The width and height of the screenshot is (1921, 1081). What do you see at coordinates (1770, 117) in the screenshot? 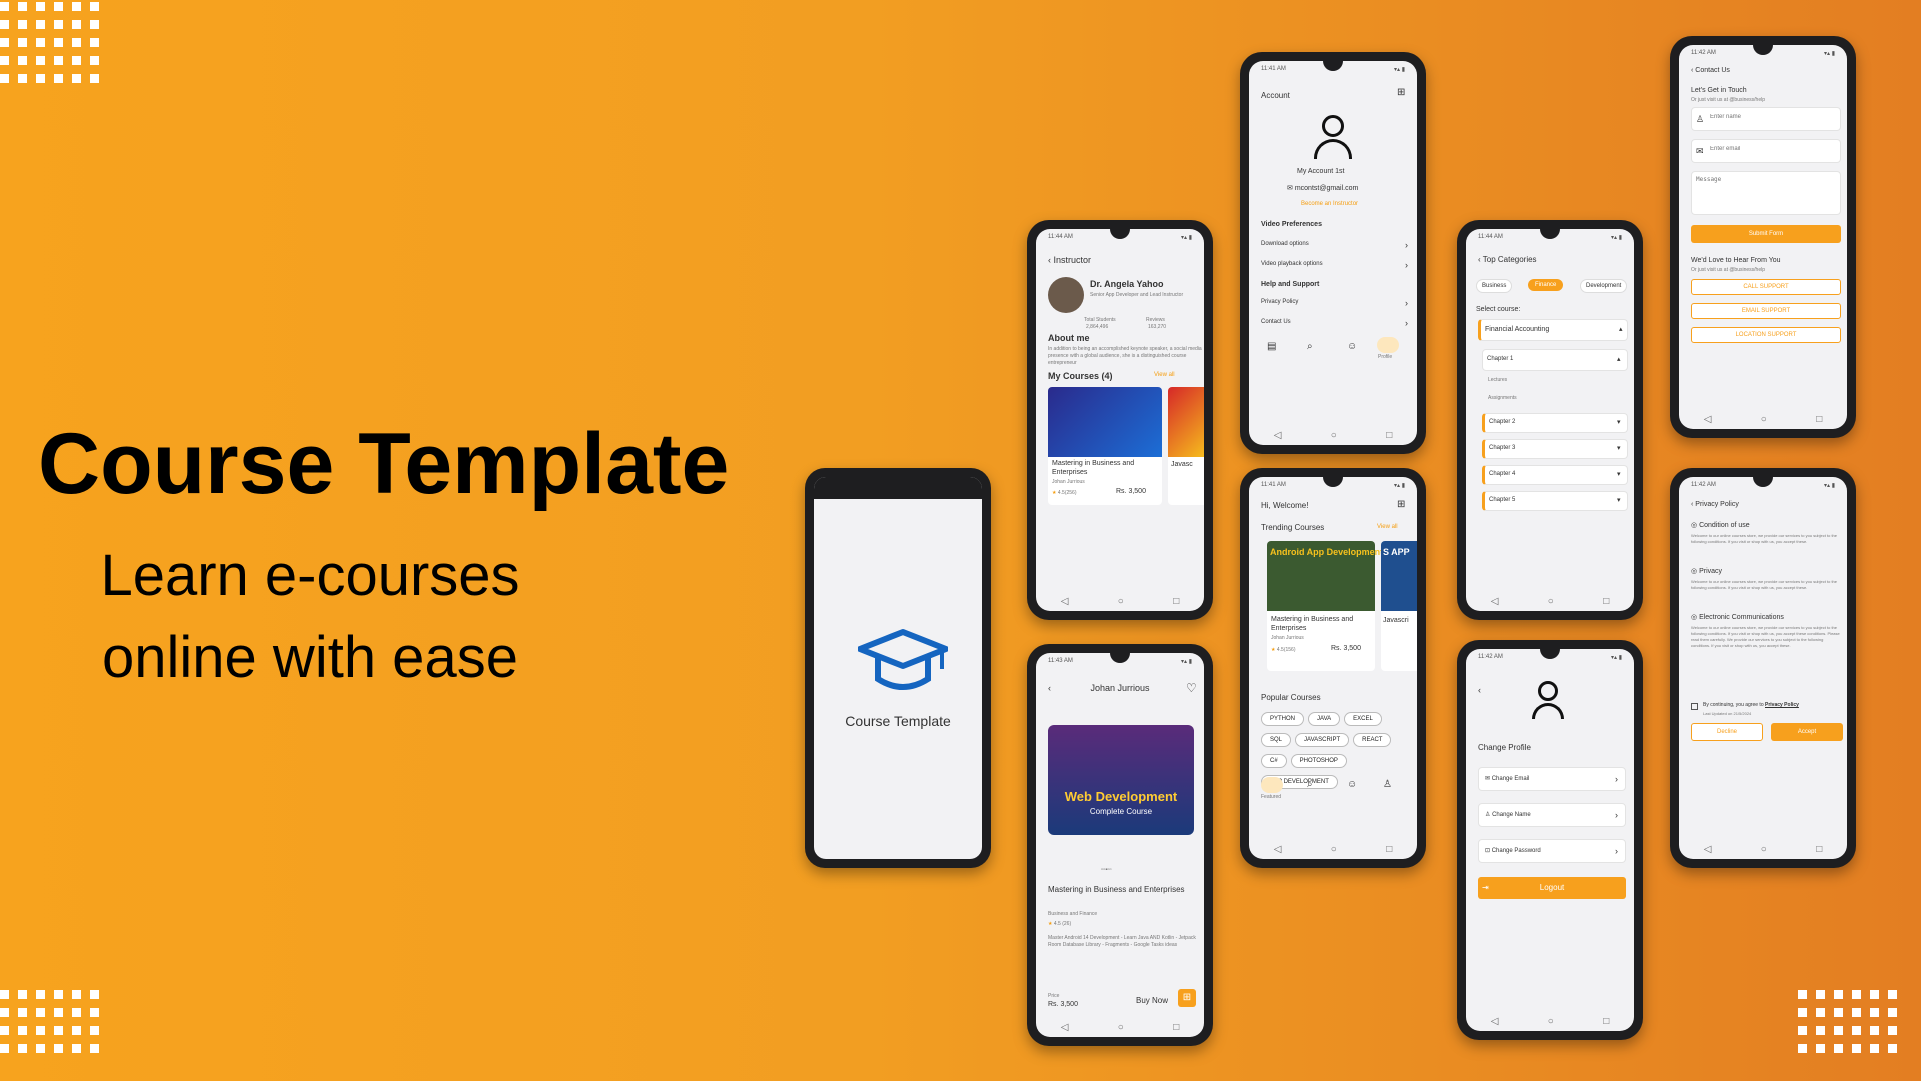
I see `name-input` at bounding box center [1770, 117].